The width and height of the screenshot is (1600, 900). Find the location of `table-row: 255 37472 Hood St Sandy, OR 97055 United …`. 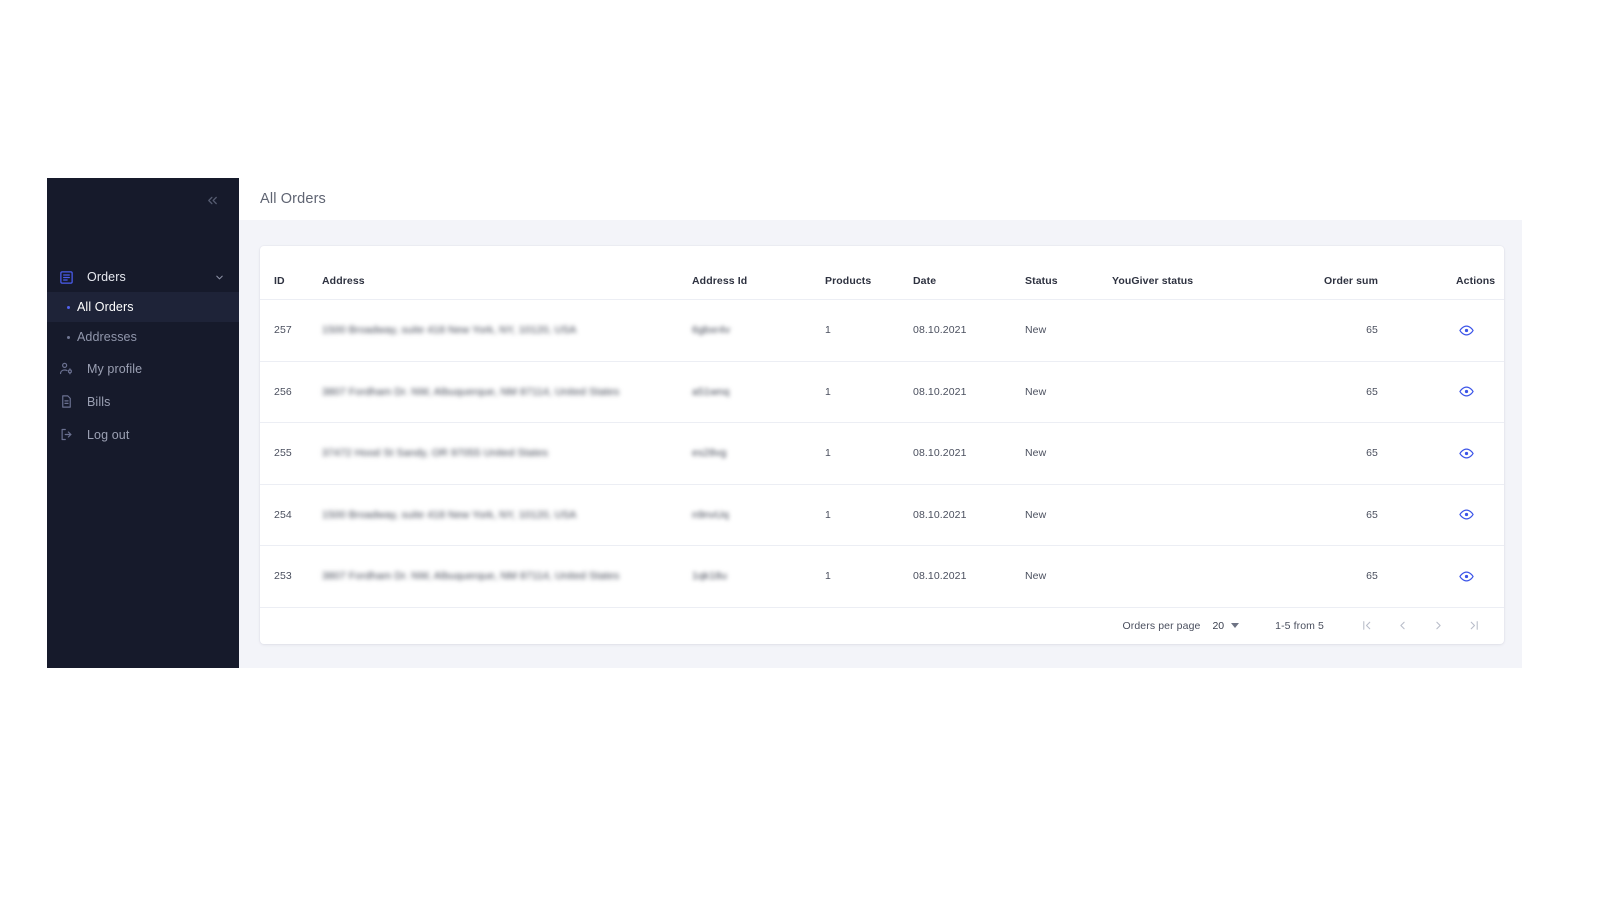

table-row: 255 37472 Hood St Sandy, OR 97055 United … is located at coordinates (882, 453).